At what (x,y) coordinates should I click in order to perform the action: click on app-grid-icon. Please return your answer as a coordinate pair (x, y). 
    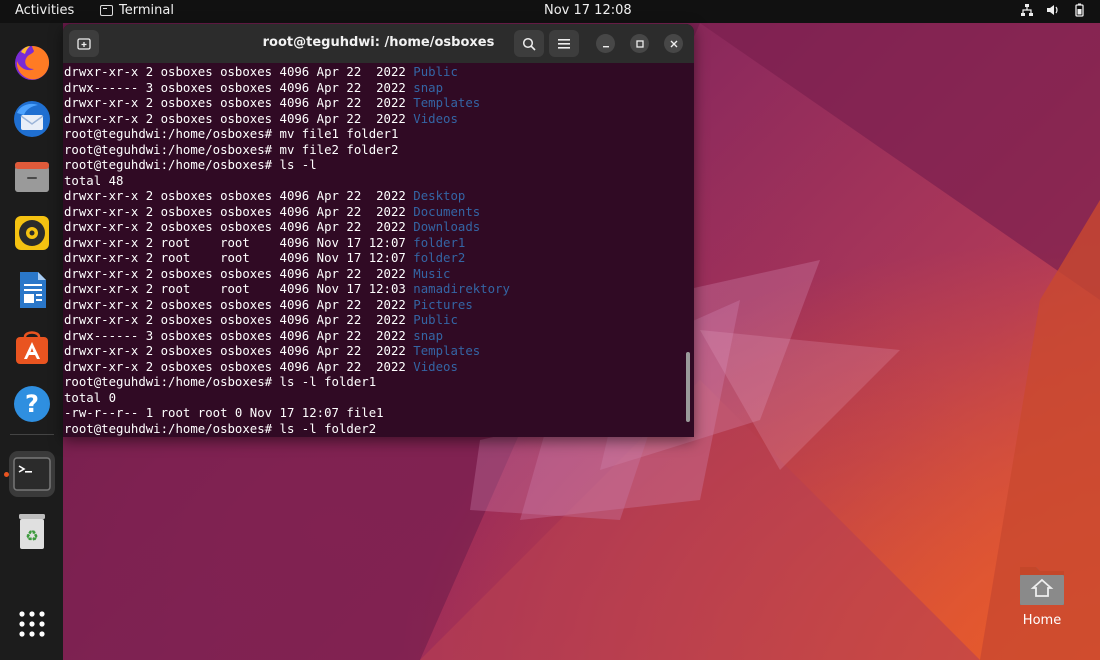
    Looking at the image, I should click on (32, 624).